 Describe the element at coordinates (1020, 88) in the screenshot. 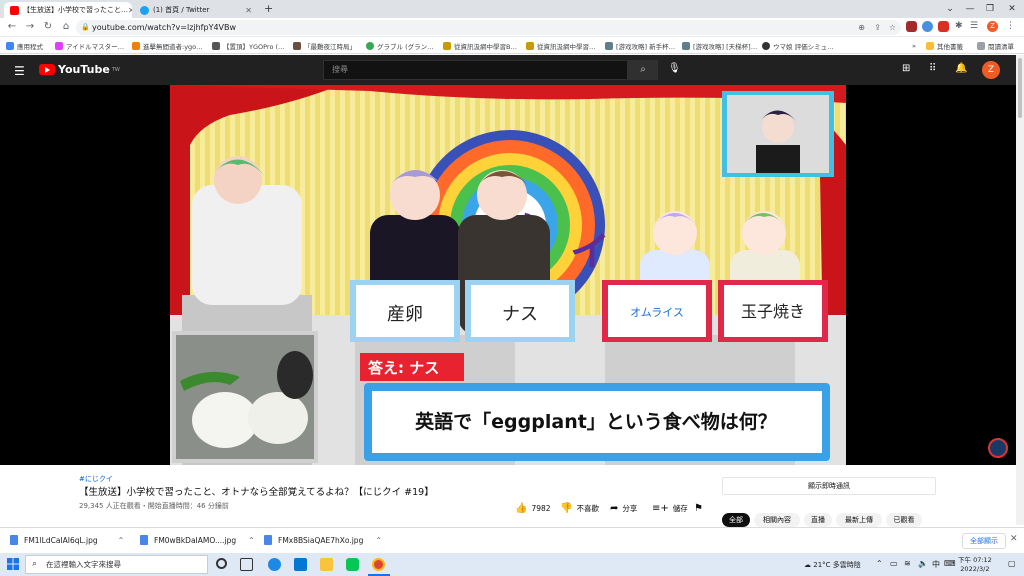

I see `scrollbar-thumb` at that location.